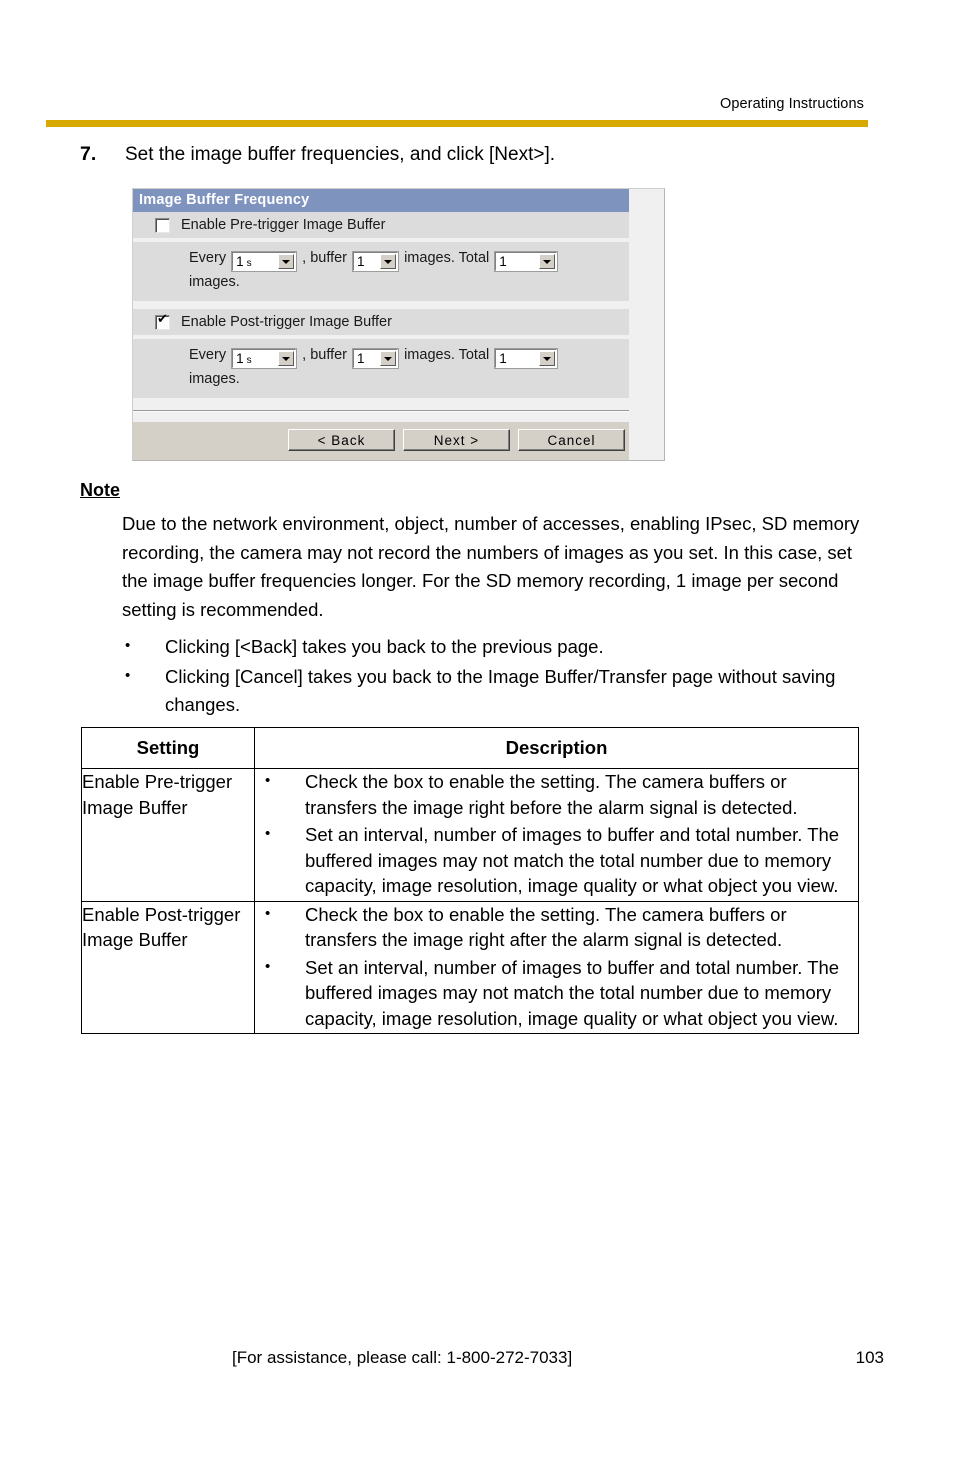  I want to click on column-header-setting: Setting, so click(168, 748).